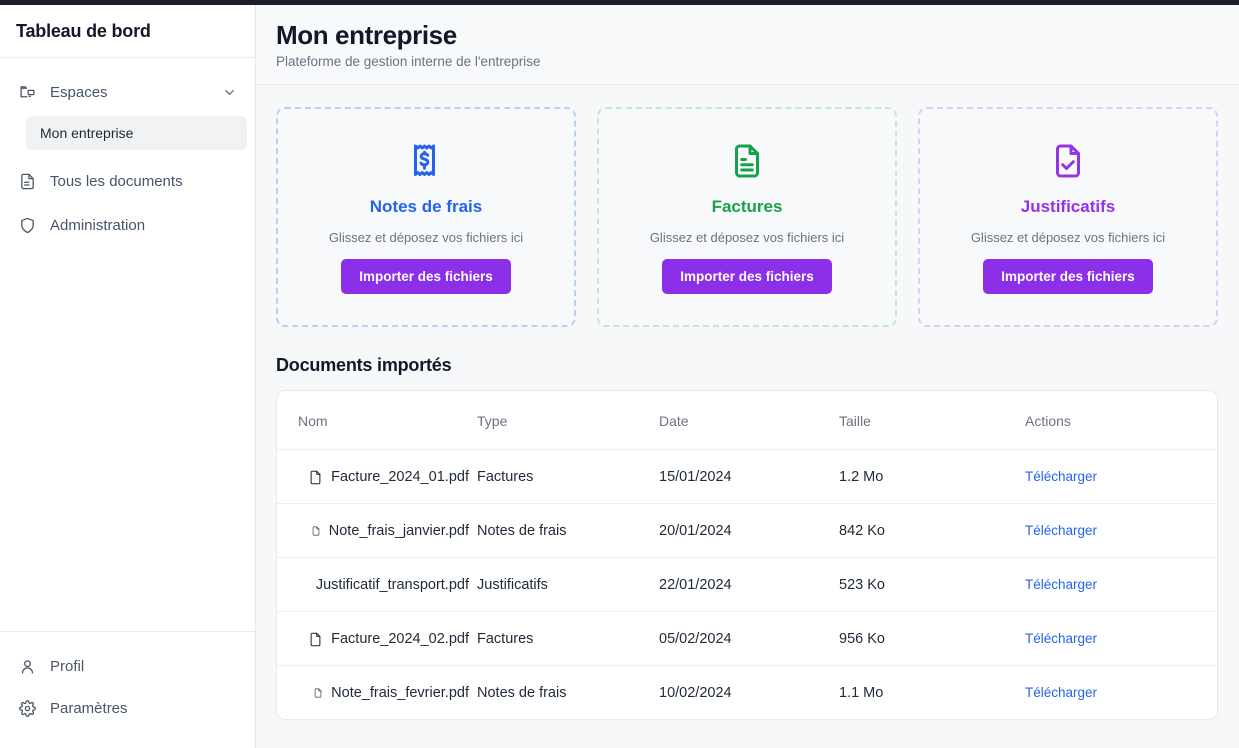  Describe the element at coordinates (568, 420) in the screenshot. I see `column-header-type: Type` at that location.